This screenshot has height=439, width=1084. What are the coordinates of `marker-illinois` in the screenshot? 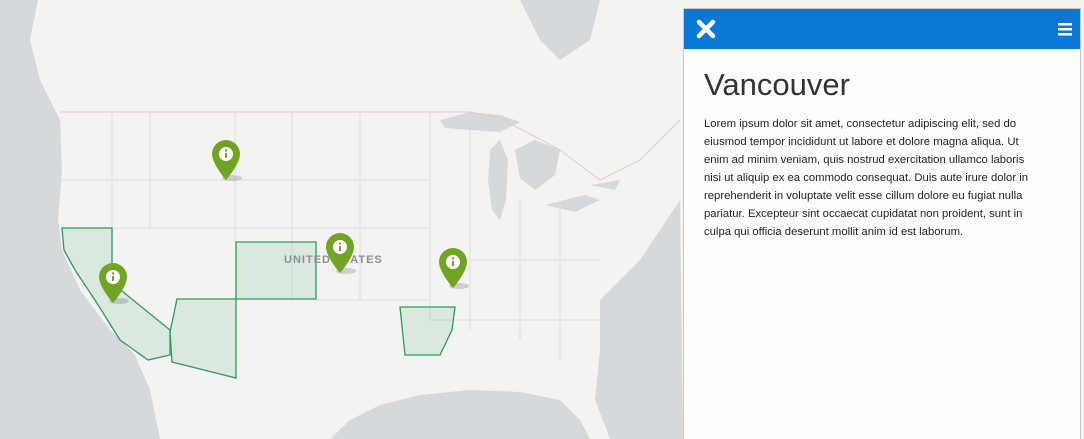 It's located at (453, 268).